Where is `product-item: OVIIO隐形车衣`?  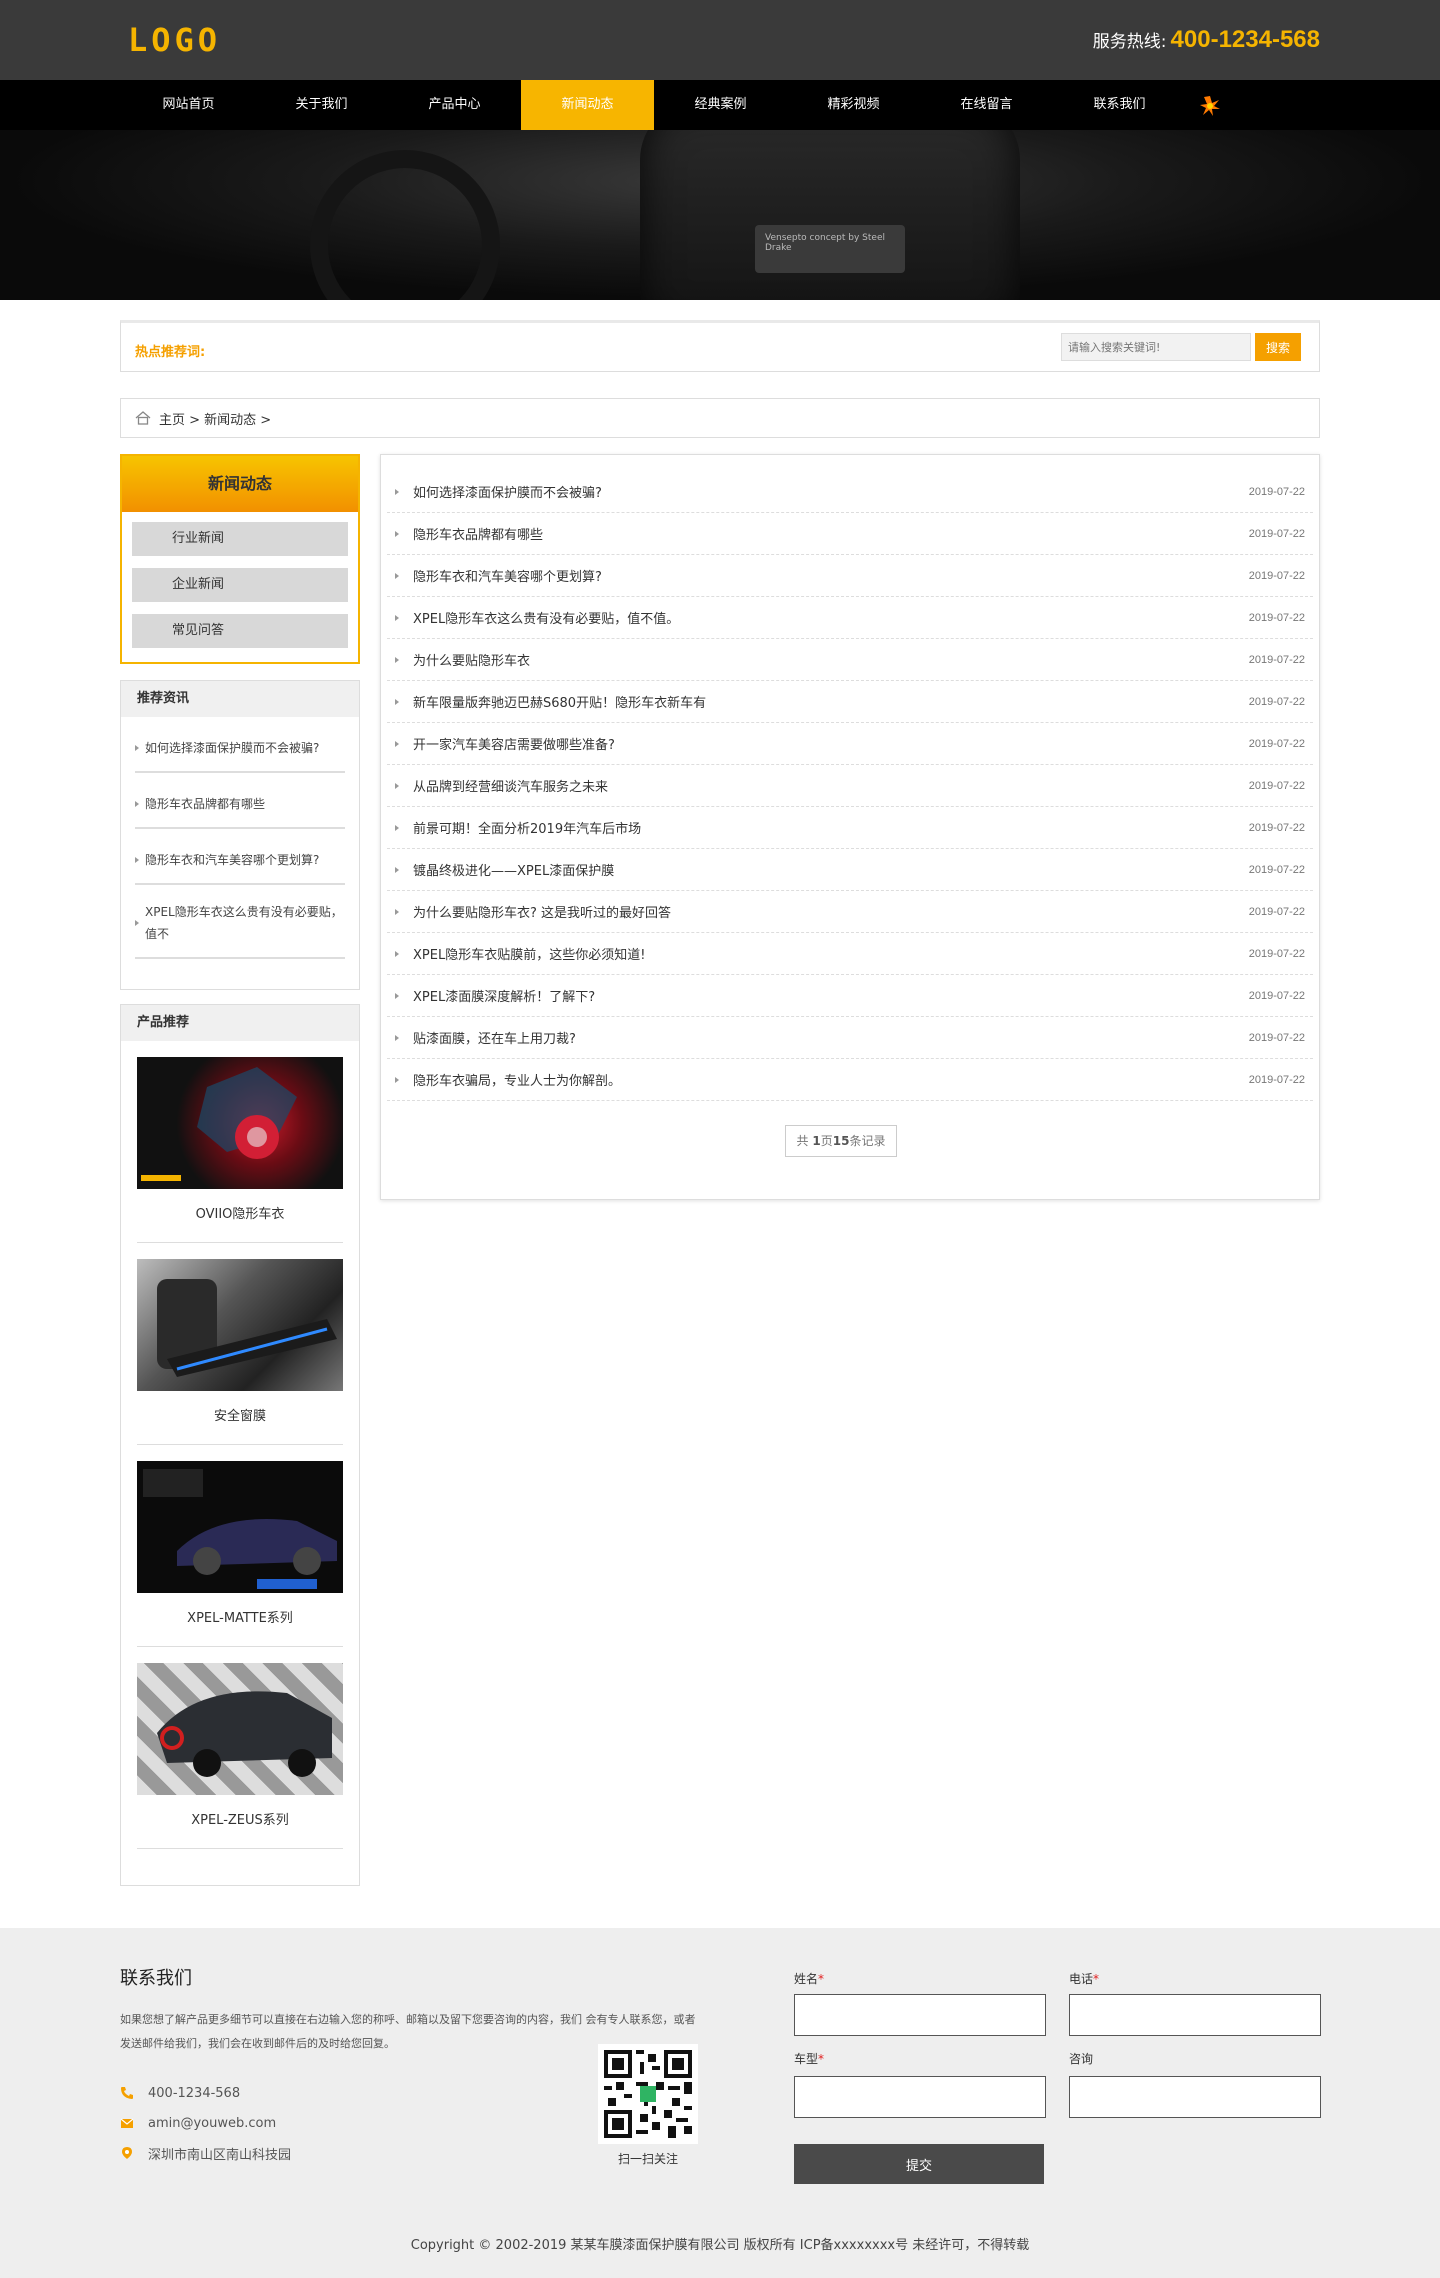 product-item: OVIIO隐形车衣 is located at coordinates (240, 1142).